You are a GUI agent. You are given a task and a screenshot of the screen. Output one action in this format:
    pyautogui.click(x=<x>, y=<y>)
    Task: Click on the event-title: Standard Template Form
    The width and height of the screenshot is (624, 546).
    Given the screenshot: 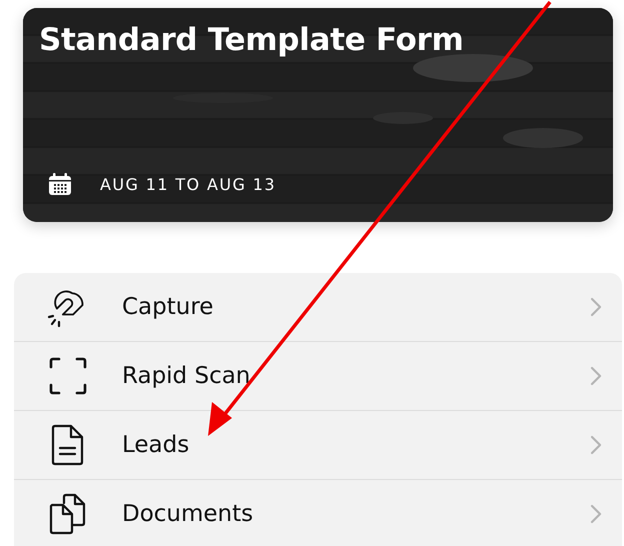 What is the action you would take?
    pyautogui.click(x=251, y=40)
    